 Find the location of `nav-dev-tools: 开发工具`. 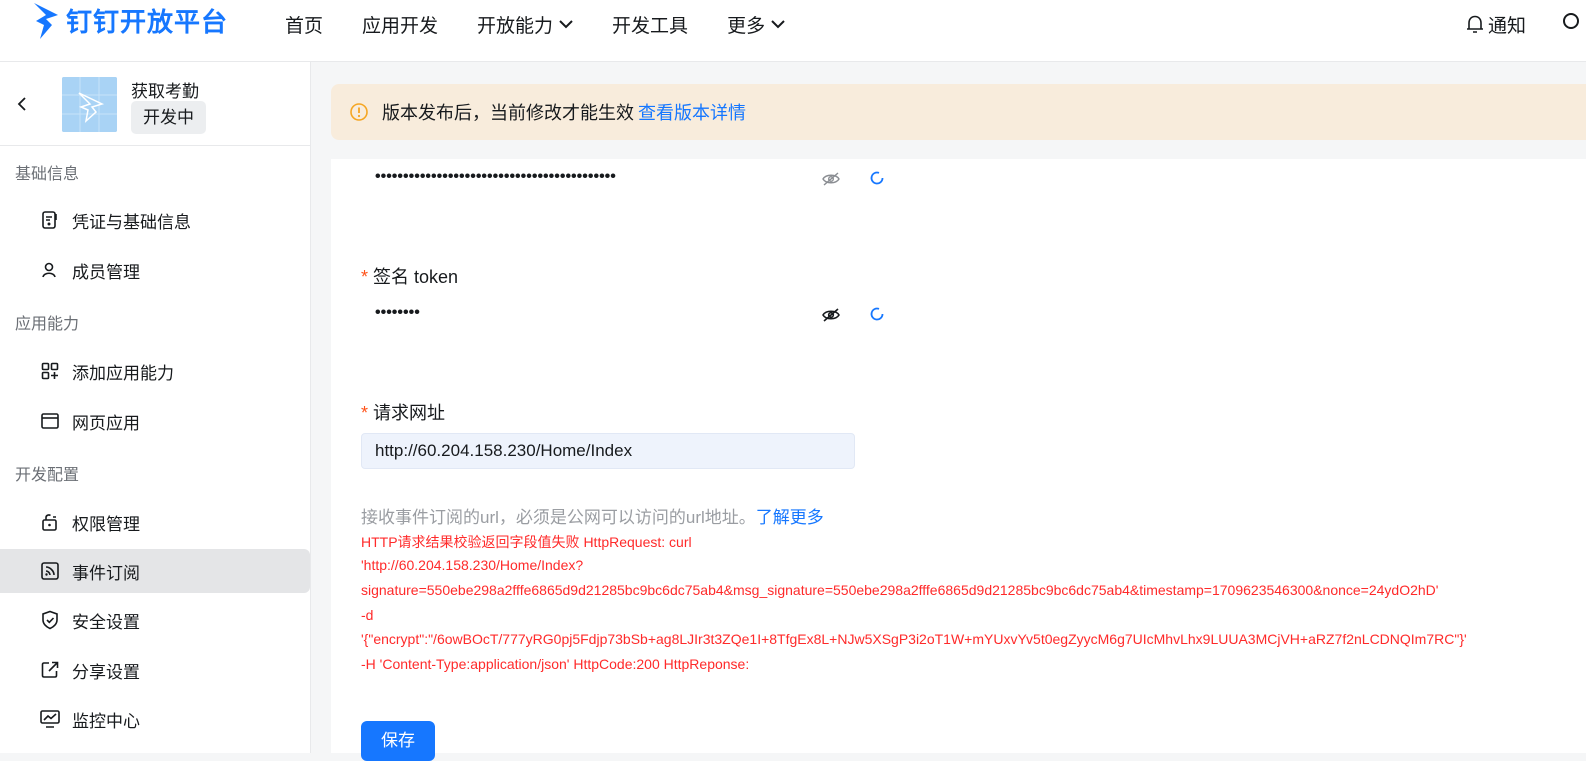

nav-dev-tools: 开发工具 is located at coordinates (650, 24).